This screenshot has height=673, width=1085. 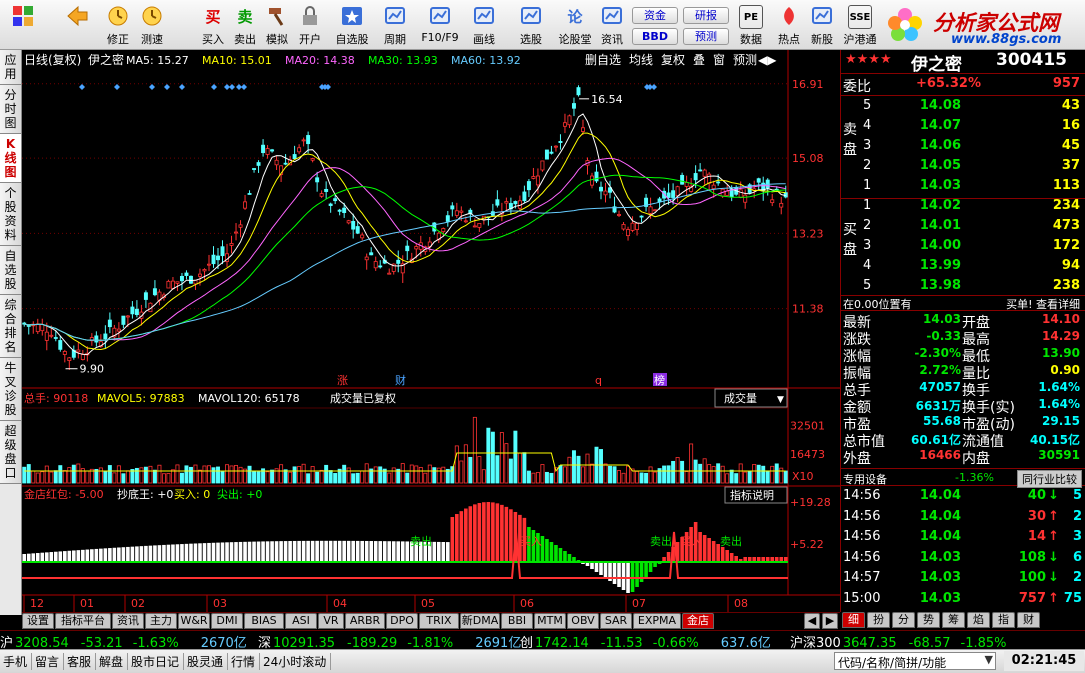 What do you see at coordinates (963, 268) in the screenshot?
I see `buy-level-4: 4 13.99 94` at bounding box center [963, 268].